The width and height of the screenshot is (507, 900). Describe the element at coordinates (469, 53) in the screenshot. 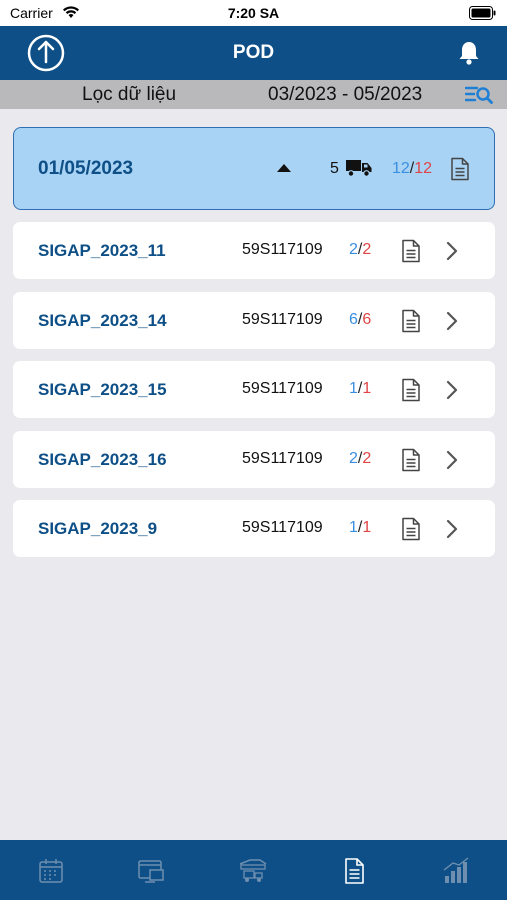

I see `bell-icon` at that location.